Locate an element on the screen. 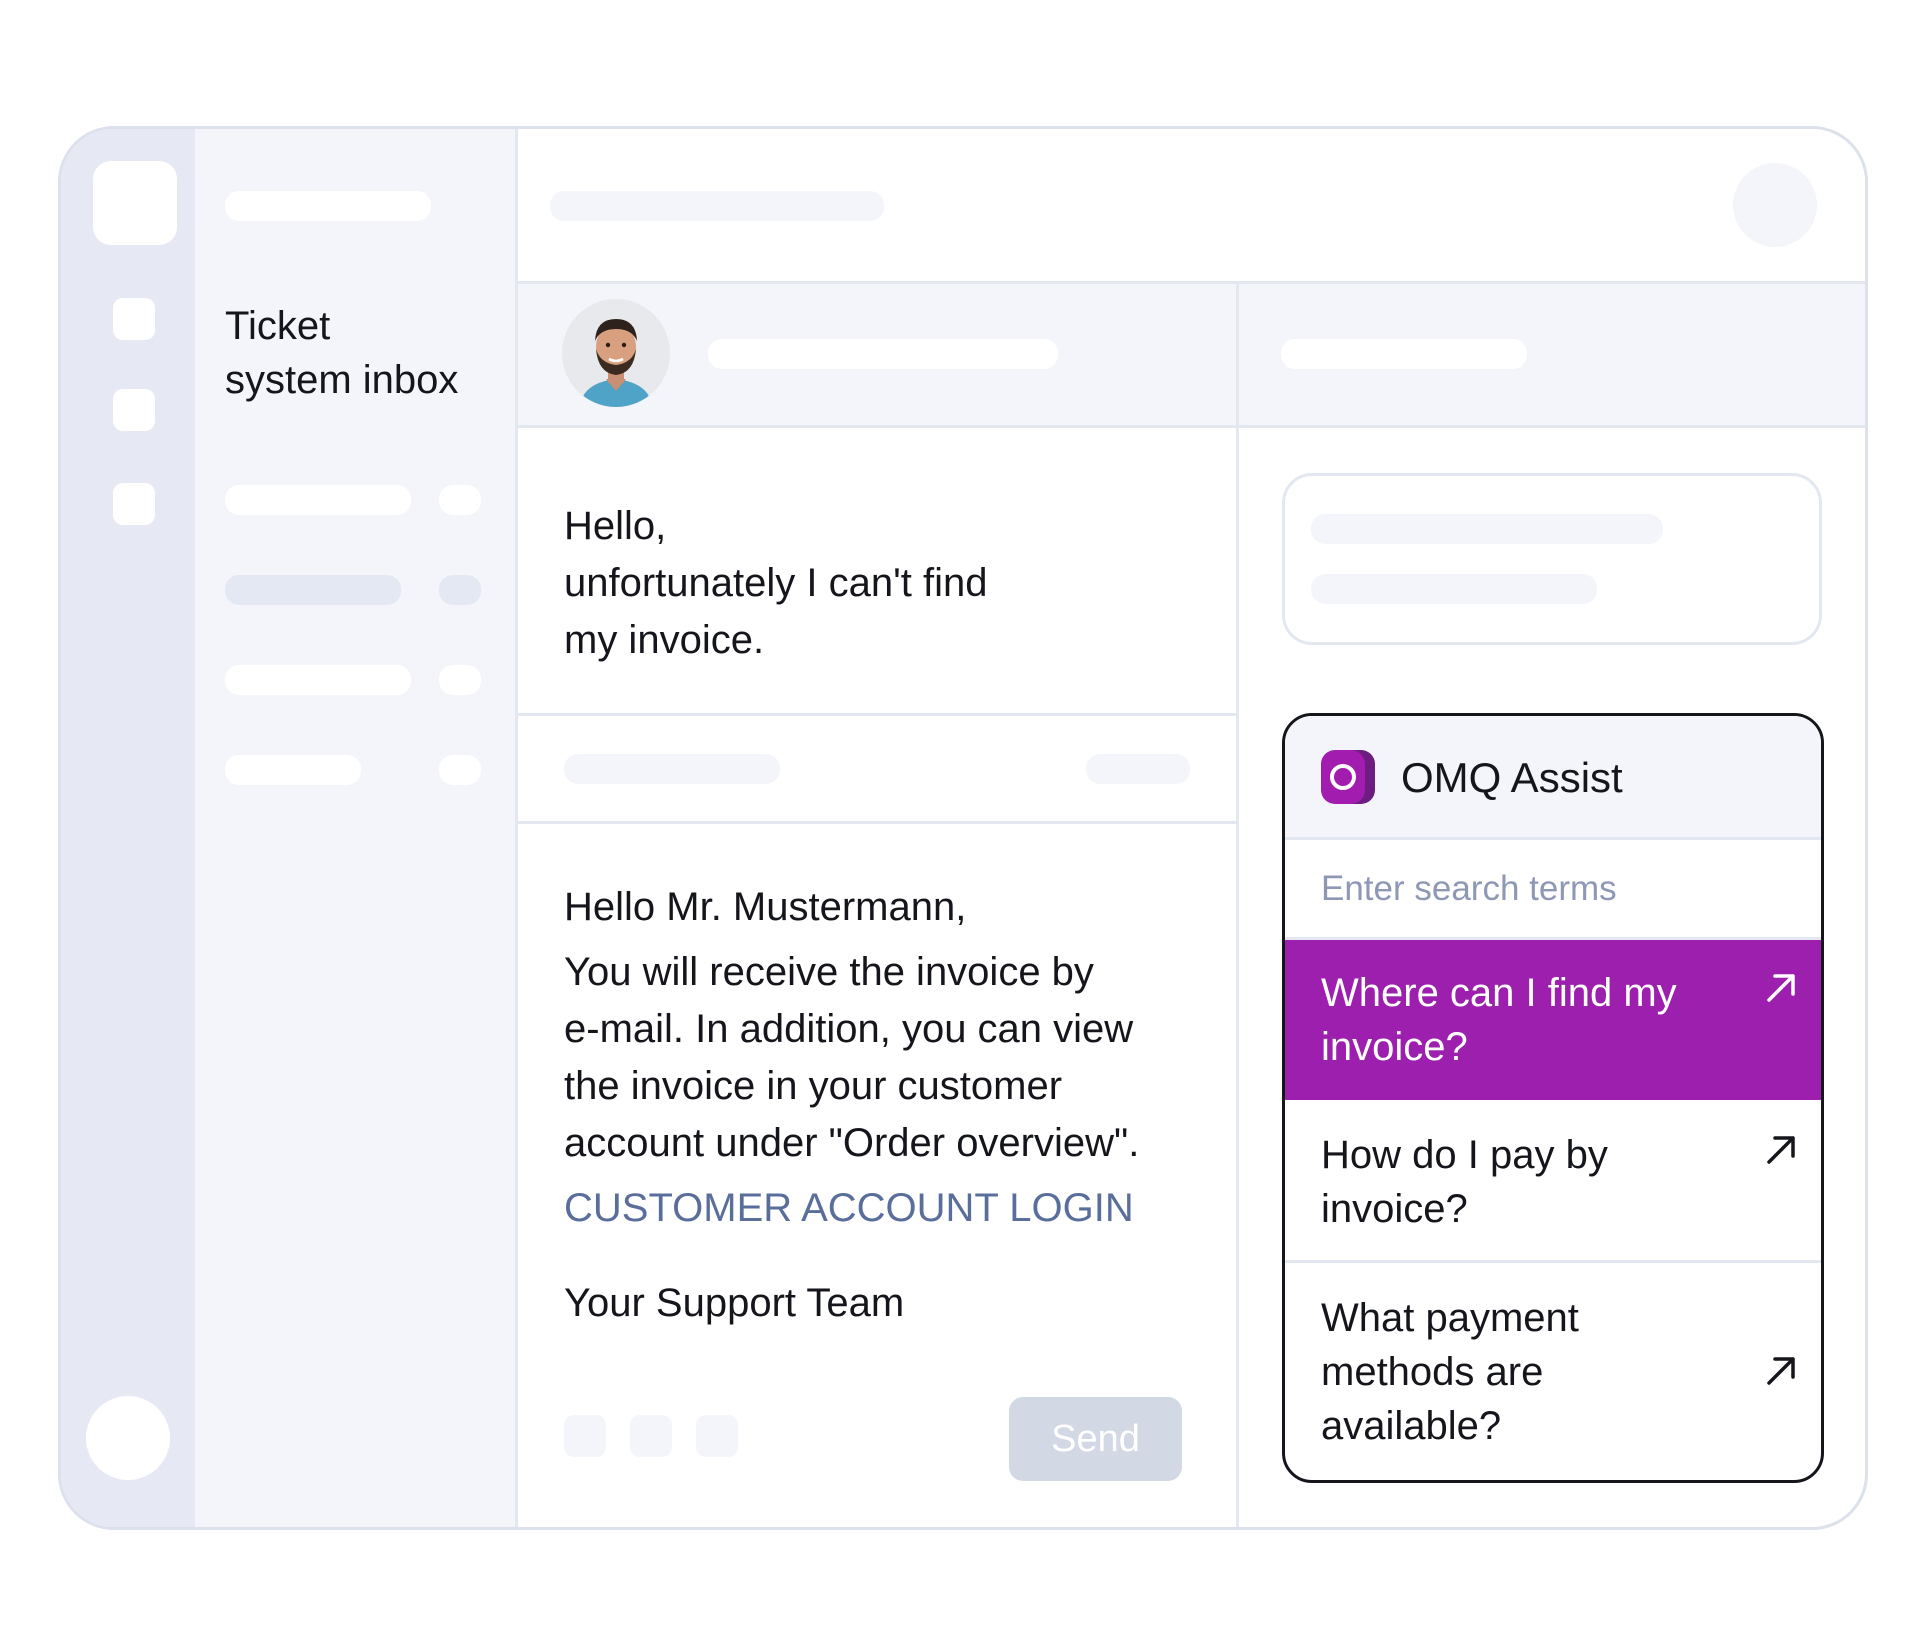  suggestion-item-2: How do I pay by invoice? is located at coordinates (1553, 1181).